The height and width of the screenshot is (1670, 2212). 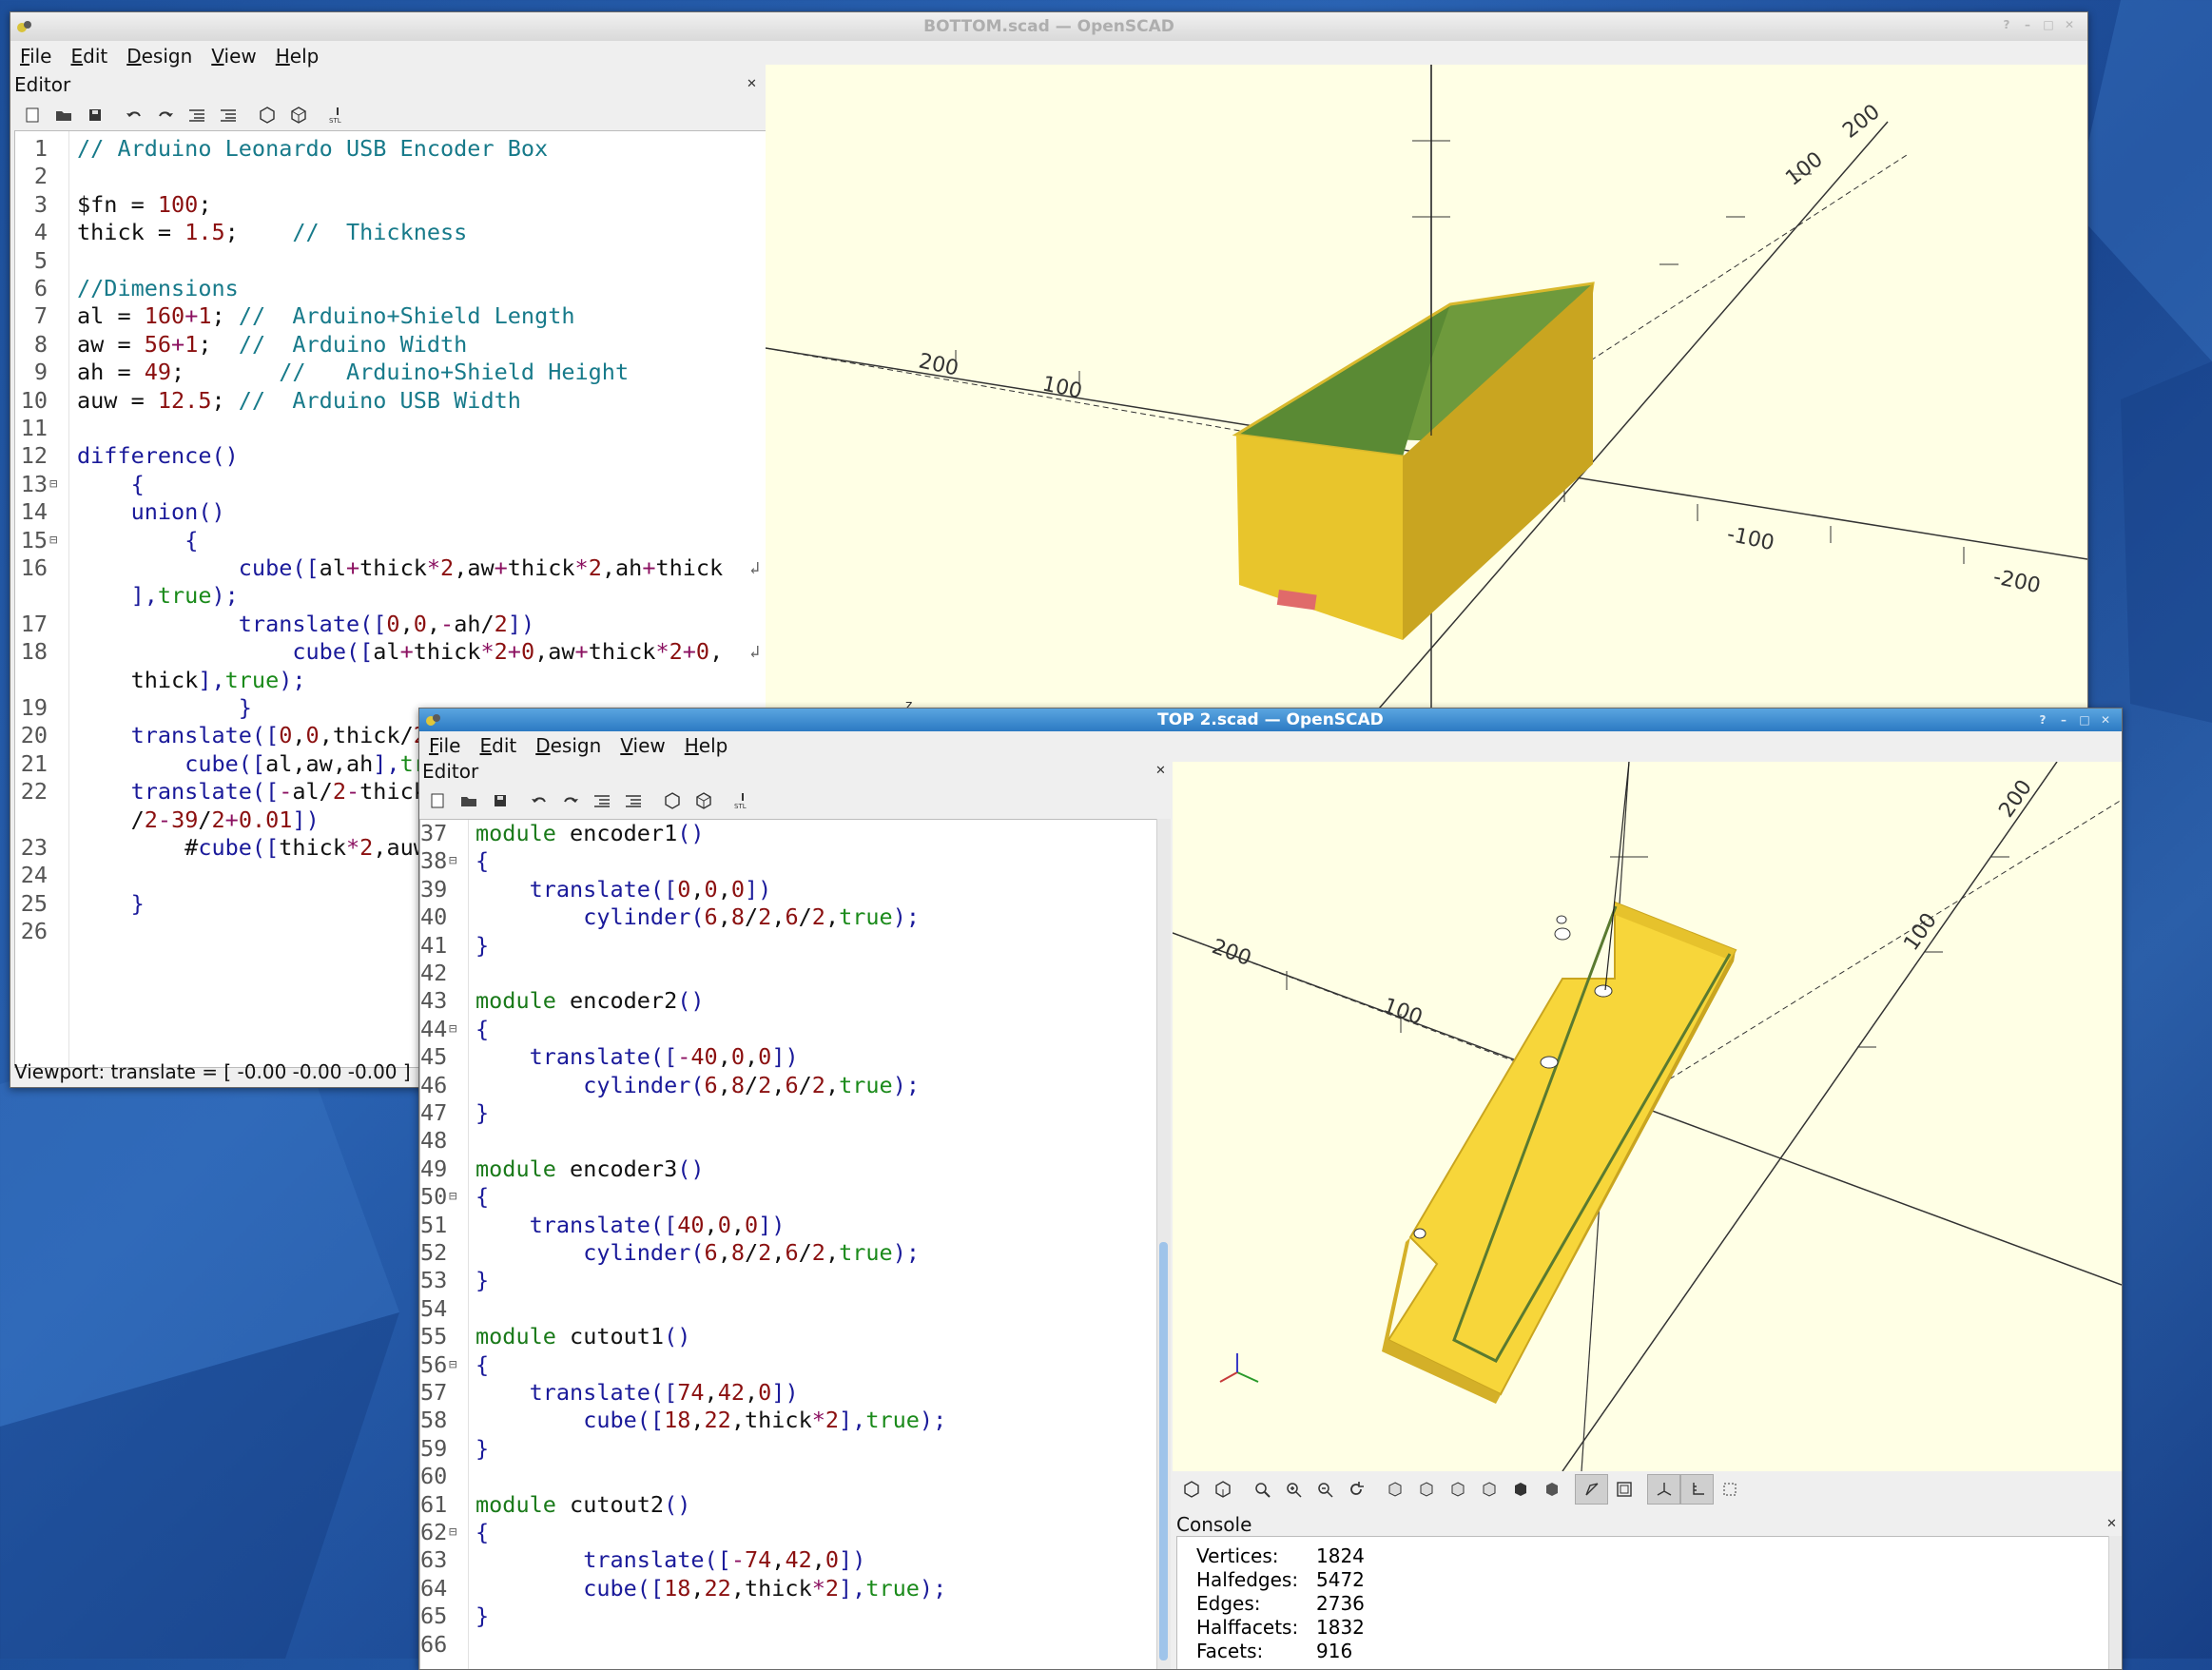 I want to click on code-text: module cutout2(), so click(x=583, y=1504).